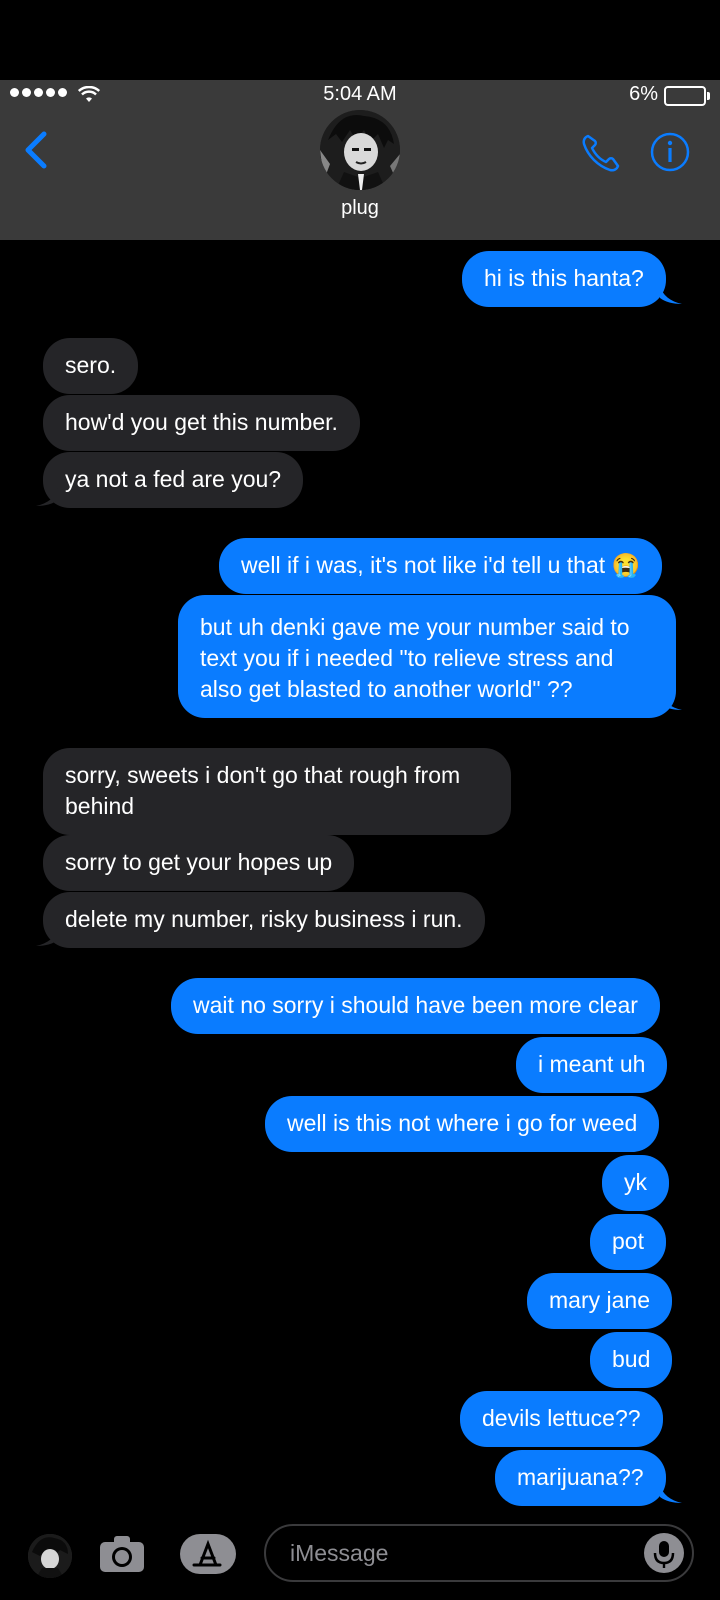  Describe the element at coordinates (208, 1554) in the screenshot. I see `app-store-icon` at that location.